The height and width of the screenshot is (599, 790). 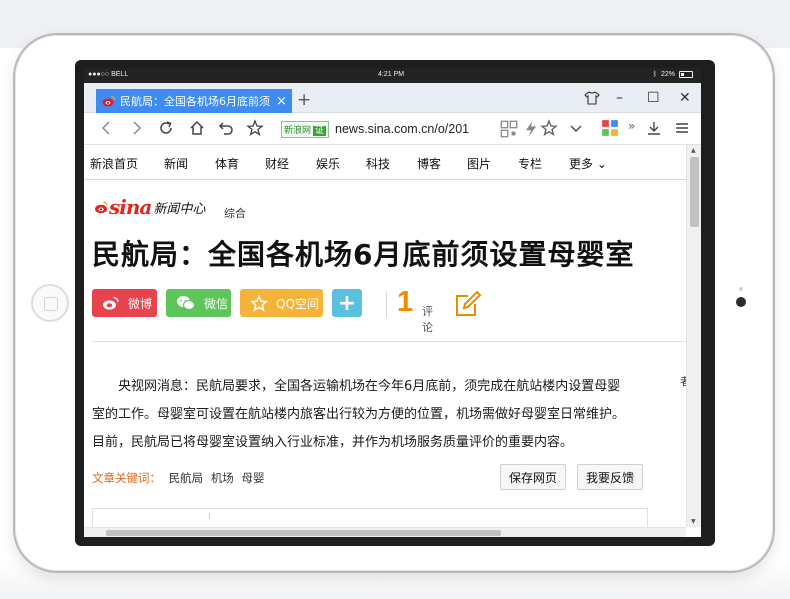 I want to click on carrier-label: ●●●○○ BELL, so click(x=108, y=74).